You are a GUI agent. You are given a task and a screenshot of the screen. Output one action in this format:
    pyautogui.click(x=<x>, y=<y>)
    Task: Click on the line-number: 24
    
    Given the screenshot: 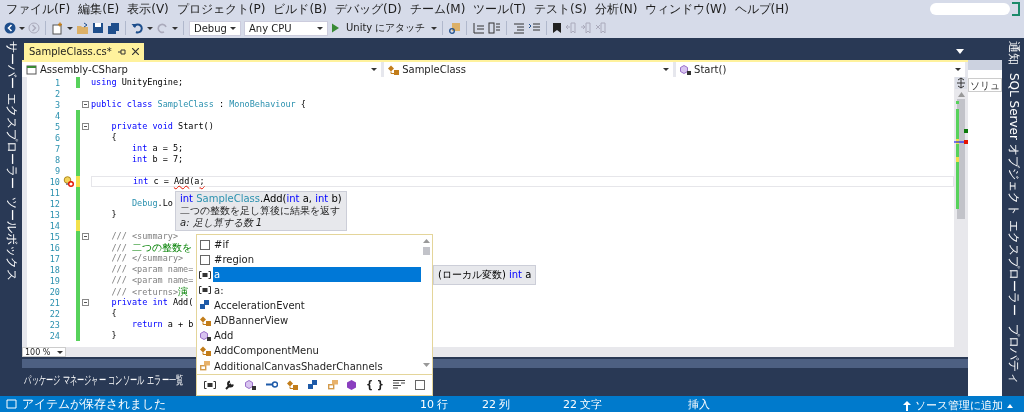 What is the action you would take?
    pyautogui.click(x=54, y=335)
    